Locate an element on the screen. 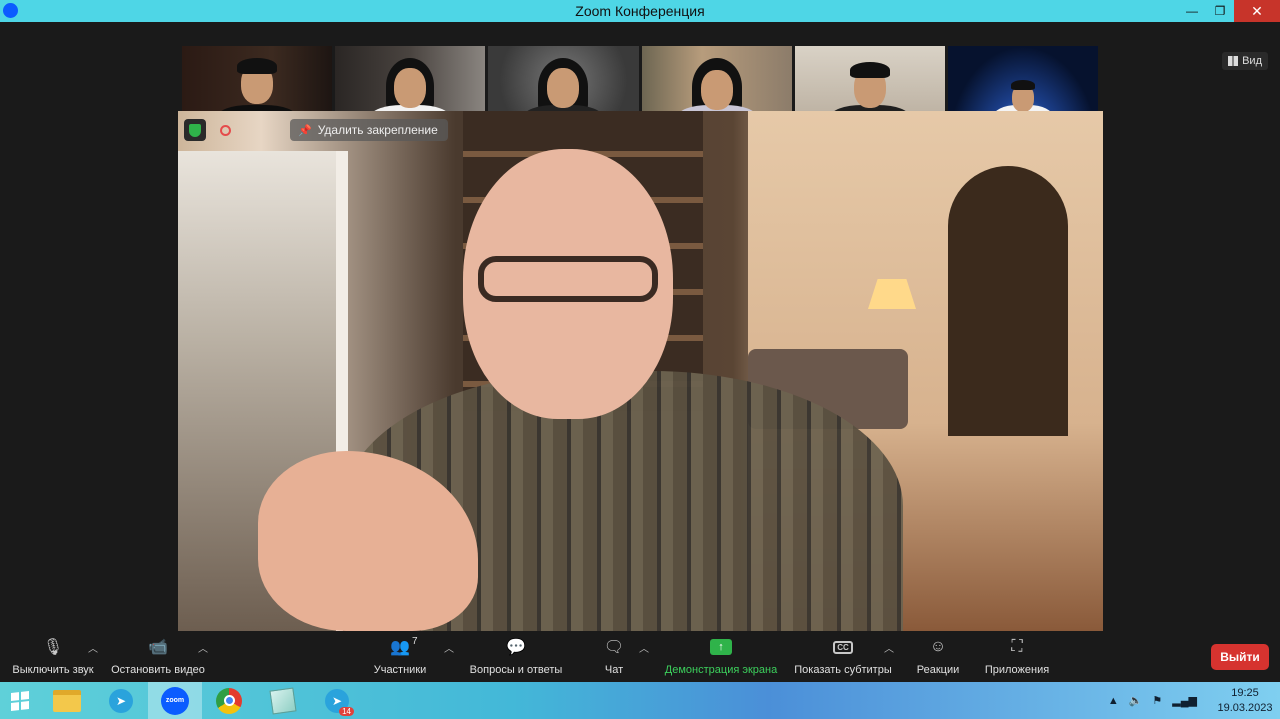 Image resolution: width=1280 pixels, height=719 pixels. speaker-background-arch is located at coordinates (1008, 301).